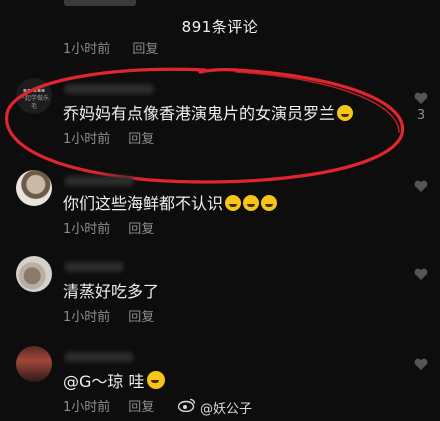  Describe the element at coordinates (119, 47) in the screenshot. I see `previous-comment-meta: 1小时前 回复` at that location.